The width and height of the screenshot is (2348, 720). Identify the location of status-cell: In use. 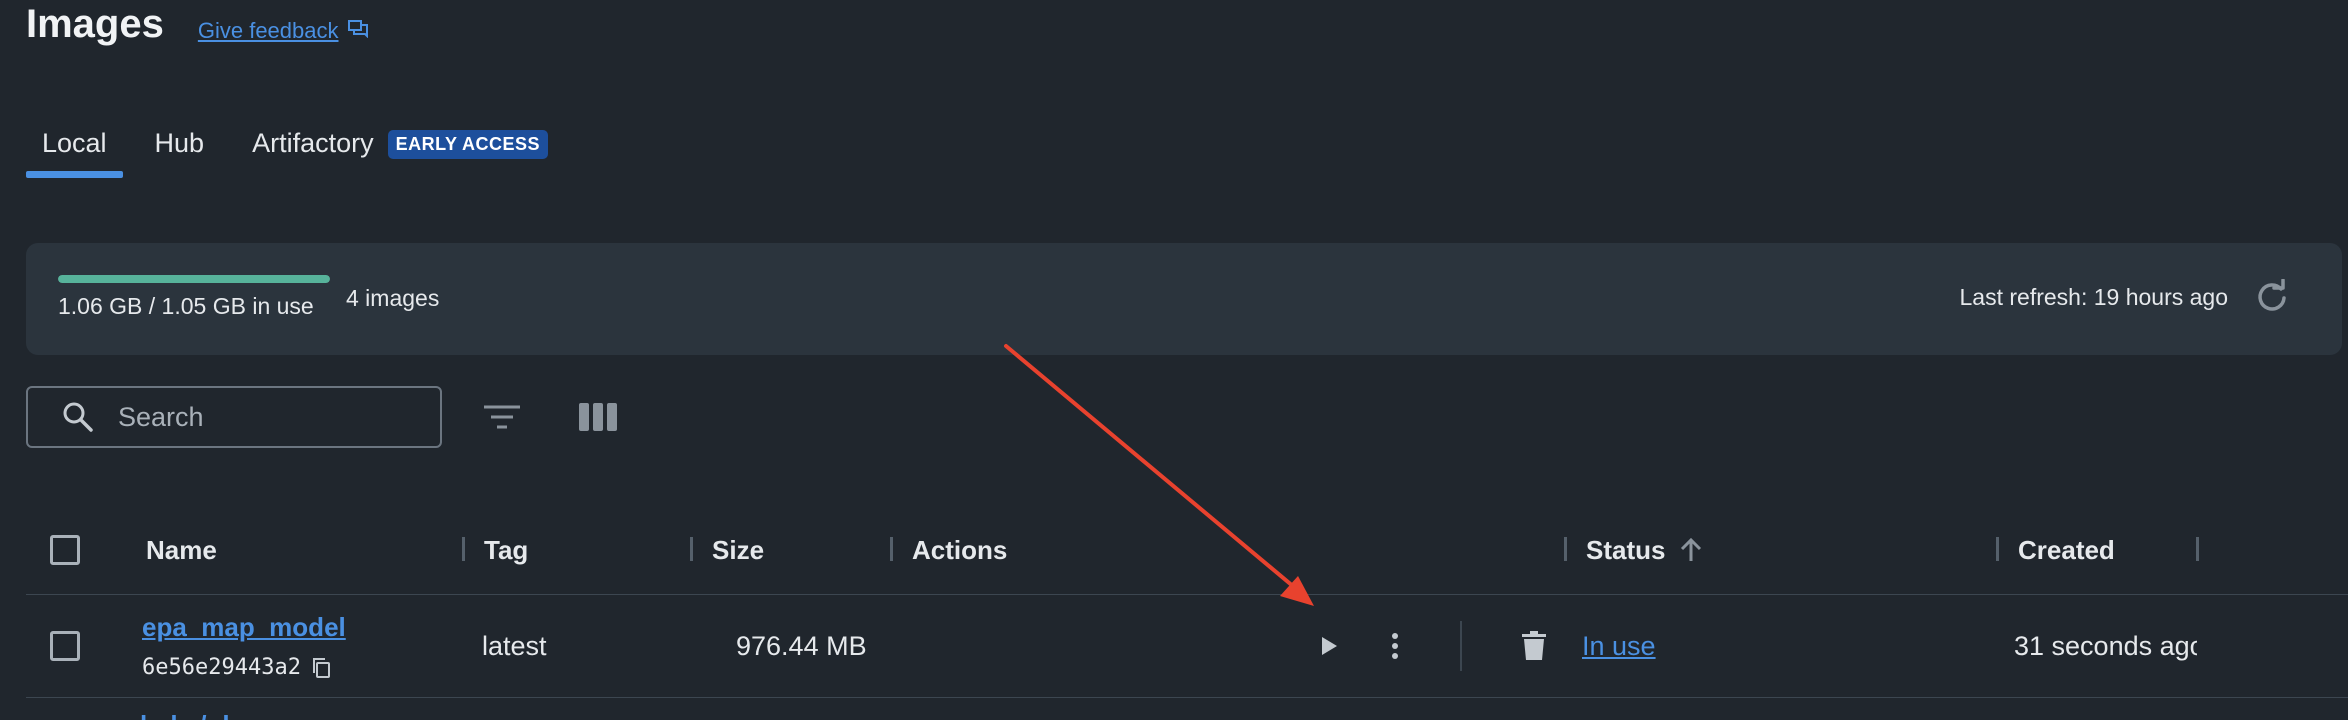
(1619, 646).